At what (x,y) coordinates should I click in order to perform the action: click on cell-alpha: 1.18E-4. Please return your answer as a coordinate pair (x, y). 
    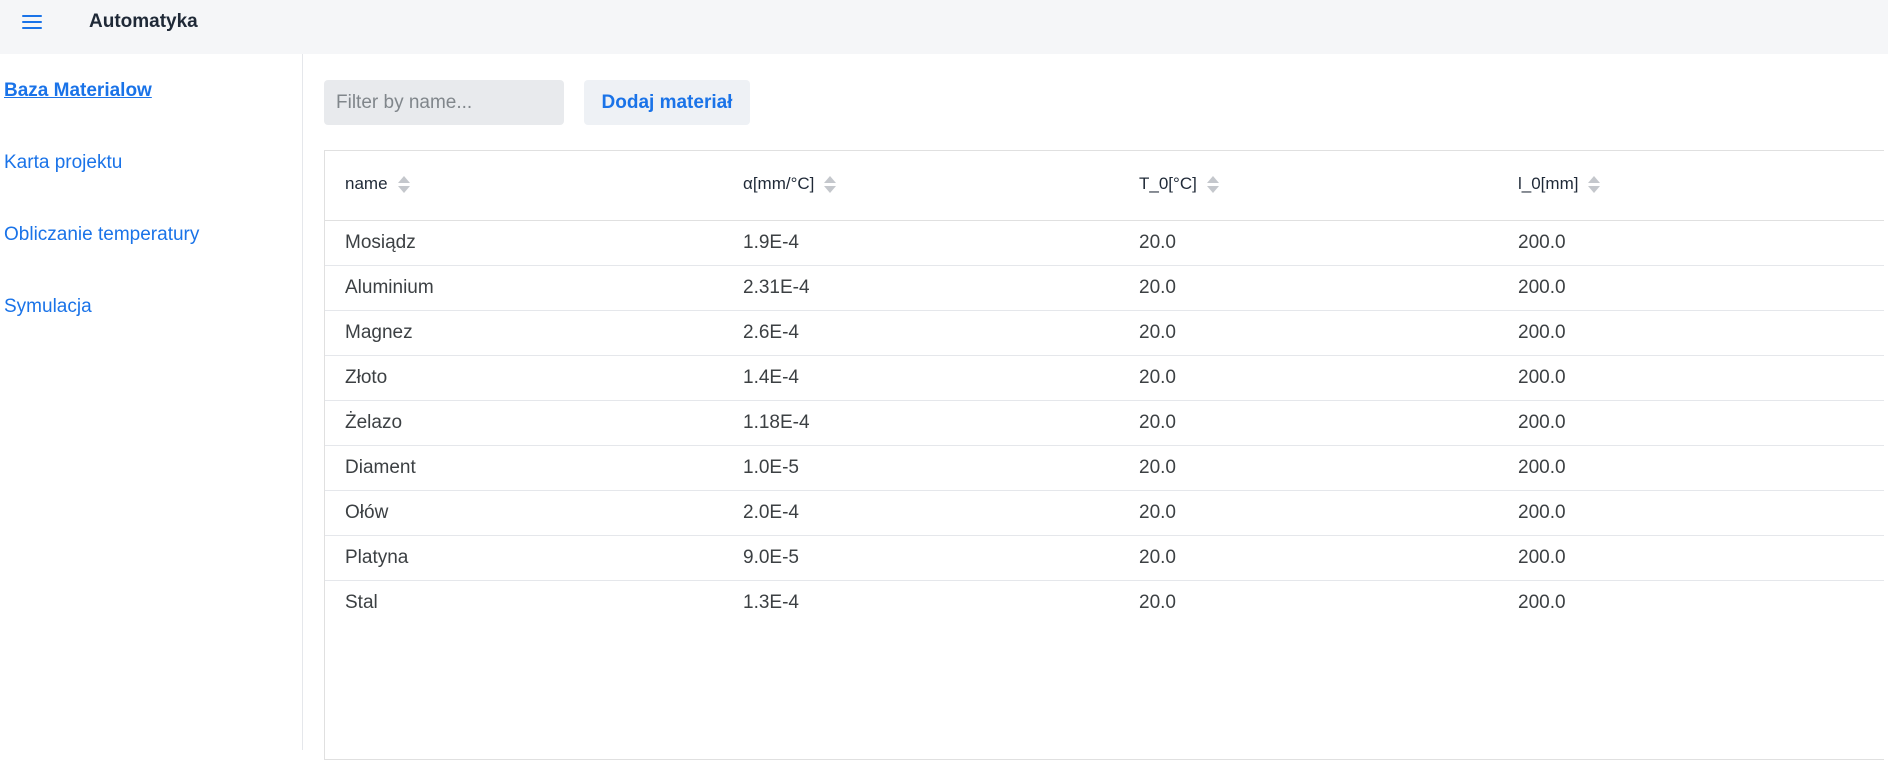
    Looking at the image, I should click on (776, 422).